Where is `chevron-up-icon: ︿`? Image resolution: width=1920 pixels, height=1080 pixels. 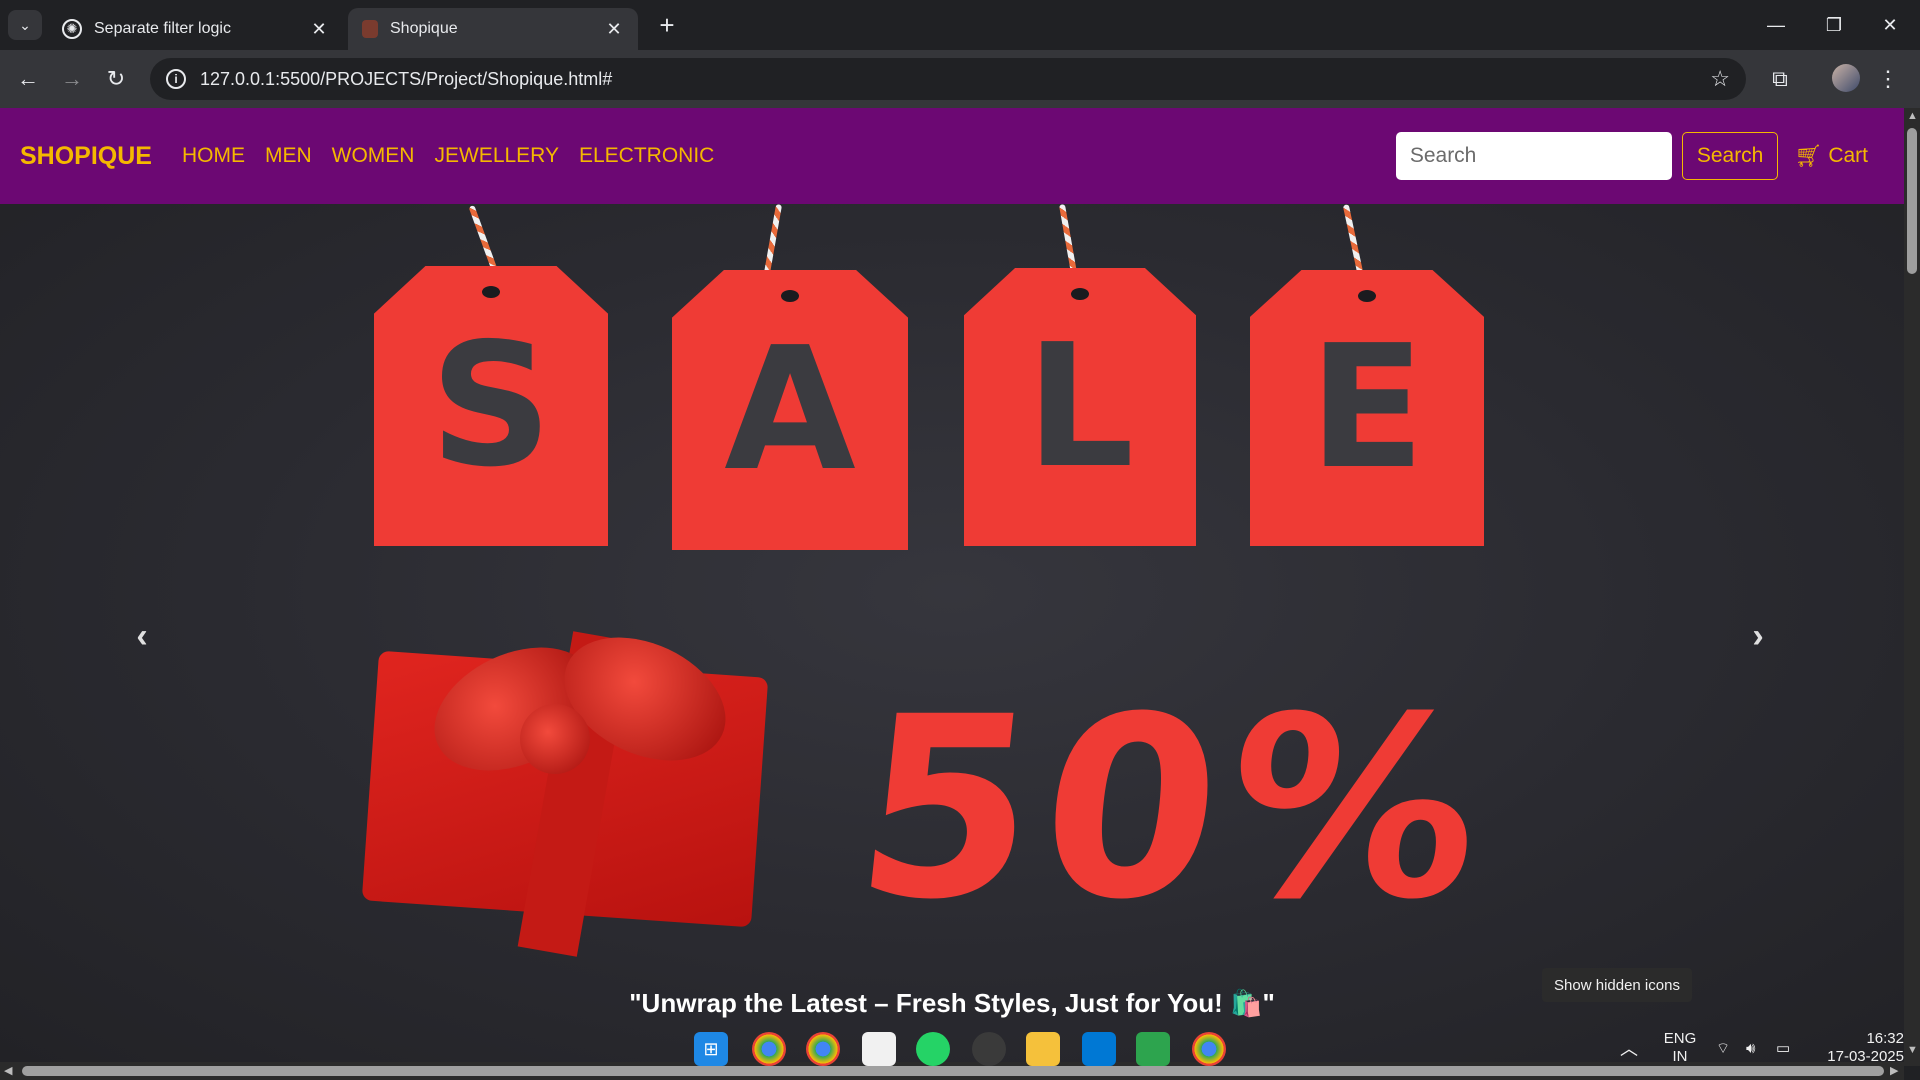 chevron-up-icon: ︿ is located at coordinates (1629, 1049).